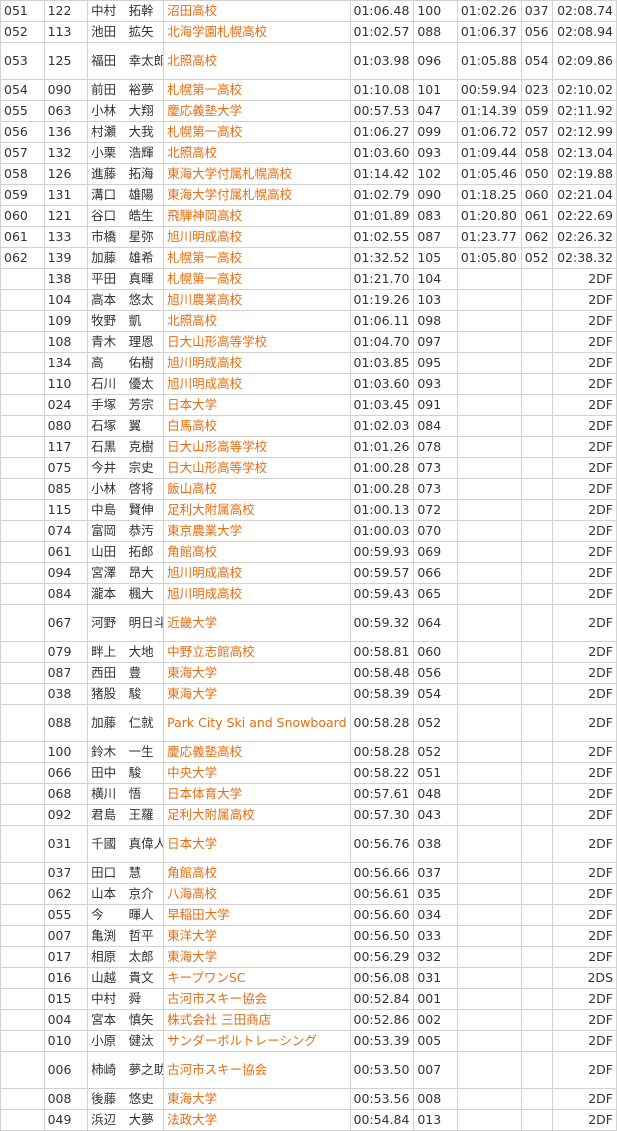 The image size is (617, 1131). Describe the element at coordinates (66, 510) in the screenshot. I see `bib-cell: 115` at that location.